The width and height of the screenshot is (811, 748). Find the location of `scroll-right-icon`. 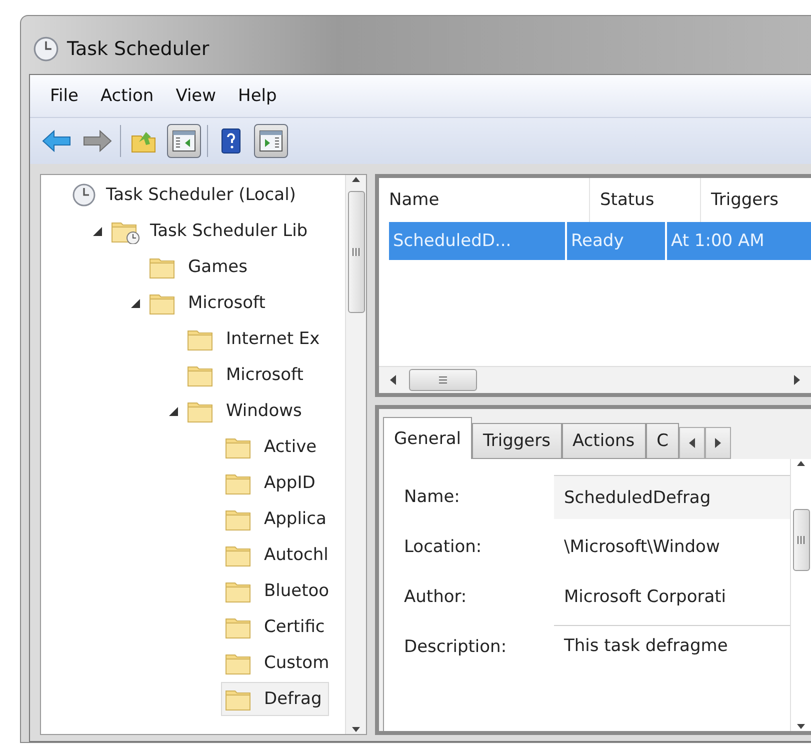

scroll-right-icon is located at coordinates (797, 380).